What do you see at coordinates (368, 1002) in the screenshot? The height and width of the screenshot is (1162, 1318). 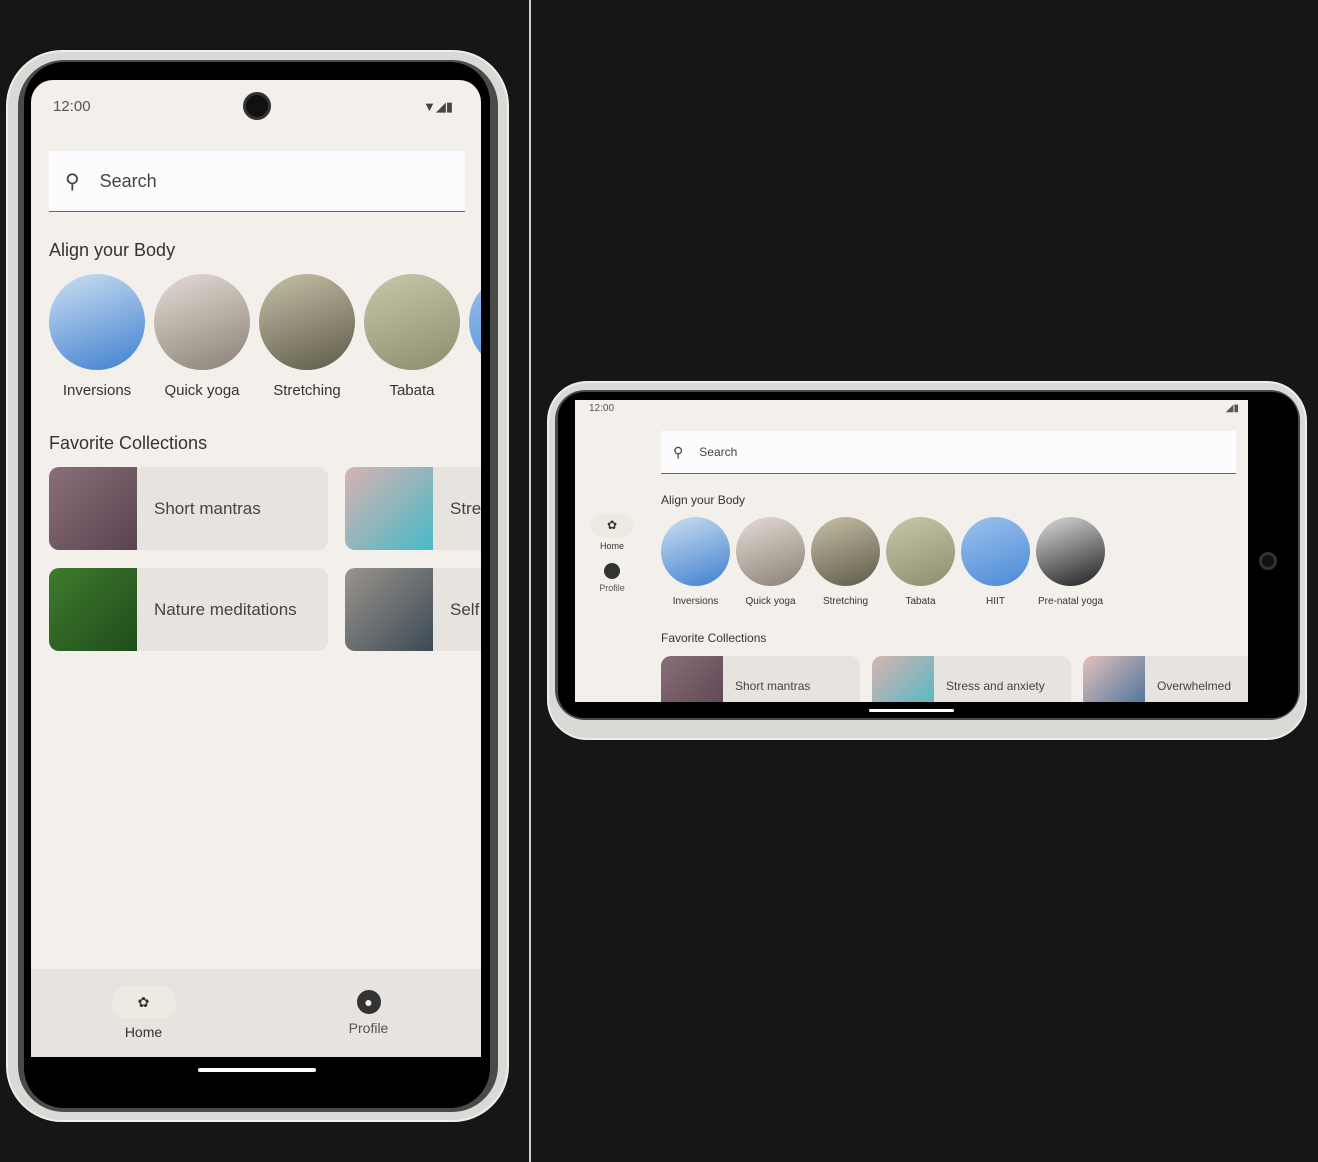 I see `profile-icon: ●` at bounding box center [368, 1002].